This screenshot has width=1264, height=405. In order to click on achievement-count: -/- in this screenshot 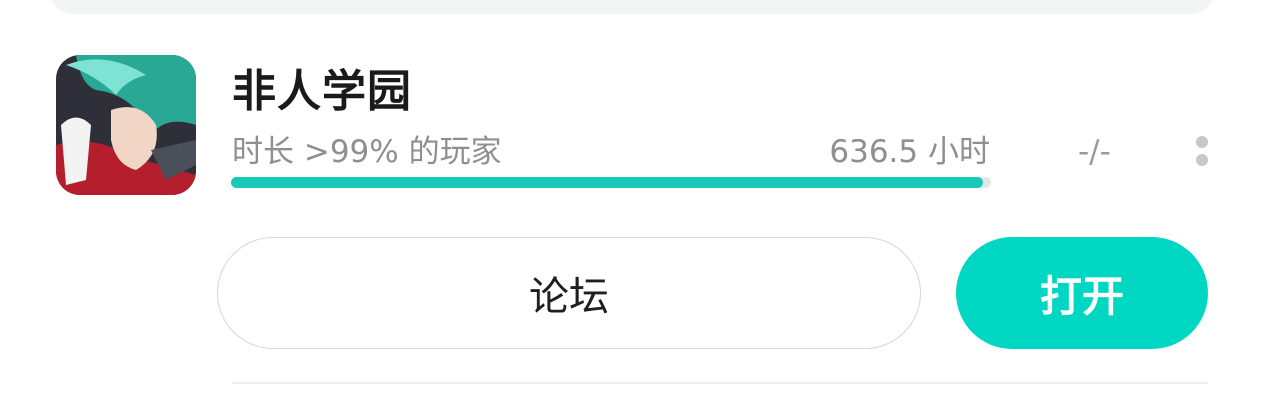, I will do `click(1094, 152)`.